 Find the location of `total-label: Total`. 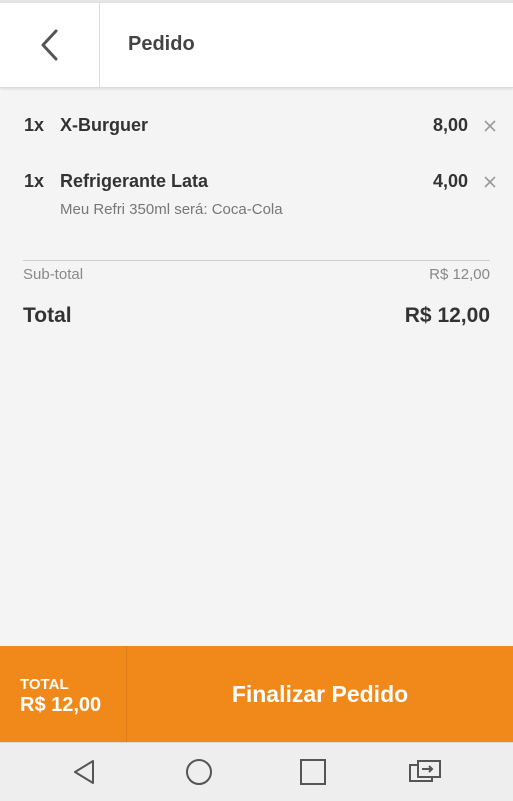

total-label: Total is located at coordinates (47, 315).